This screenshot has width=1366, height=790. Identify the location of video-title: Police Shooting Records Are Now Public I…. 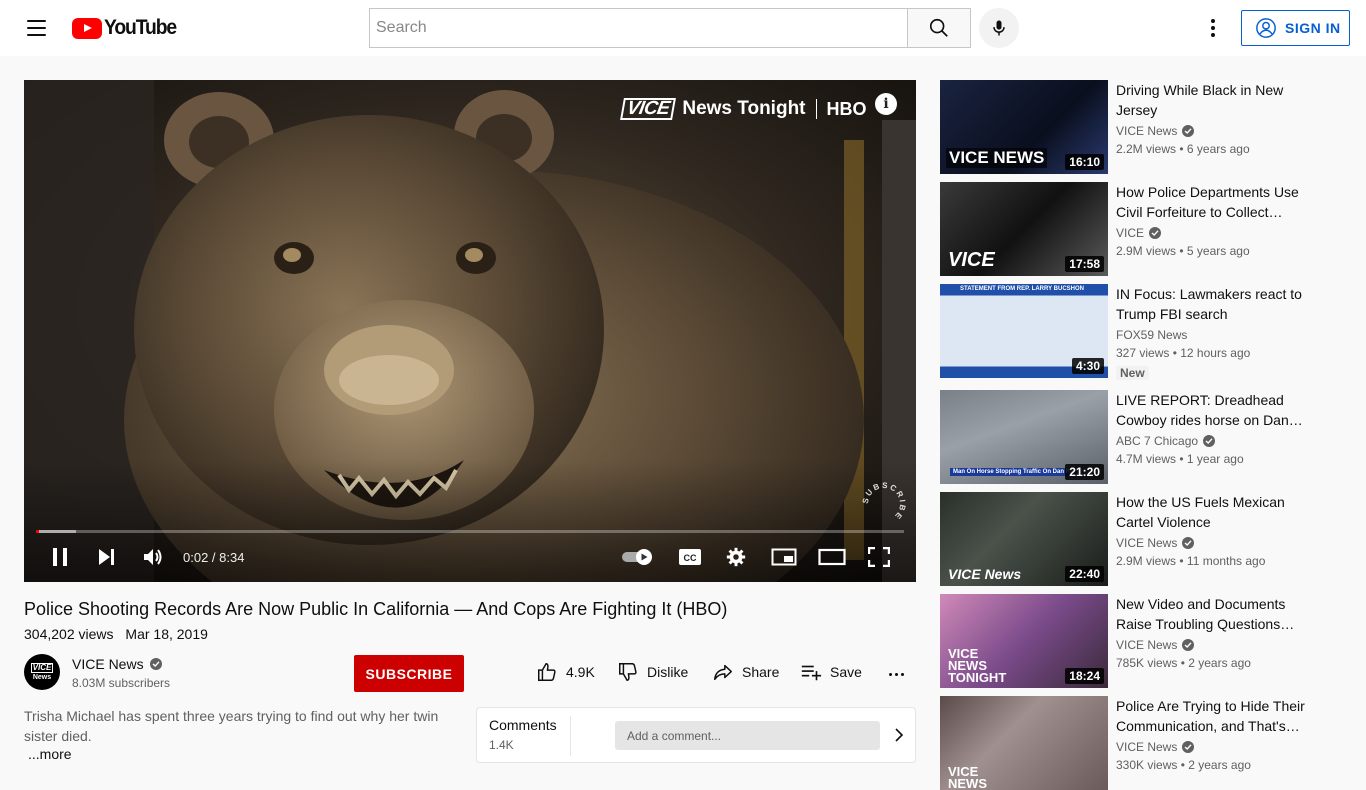
(376, 609).